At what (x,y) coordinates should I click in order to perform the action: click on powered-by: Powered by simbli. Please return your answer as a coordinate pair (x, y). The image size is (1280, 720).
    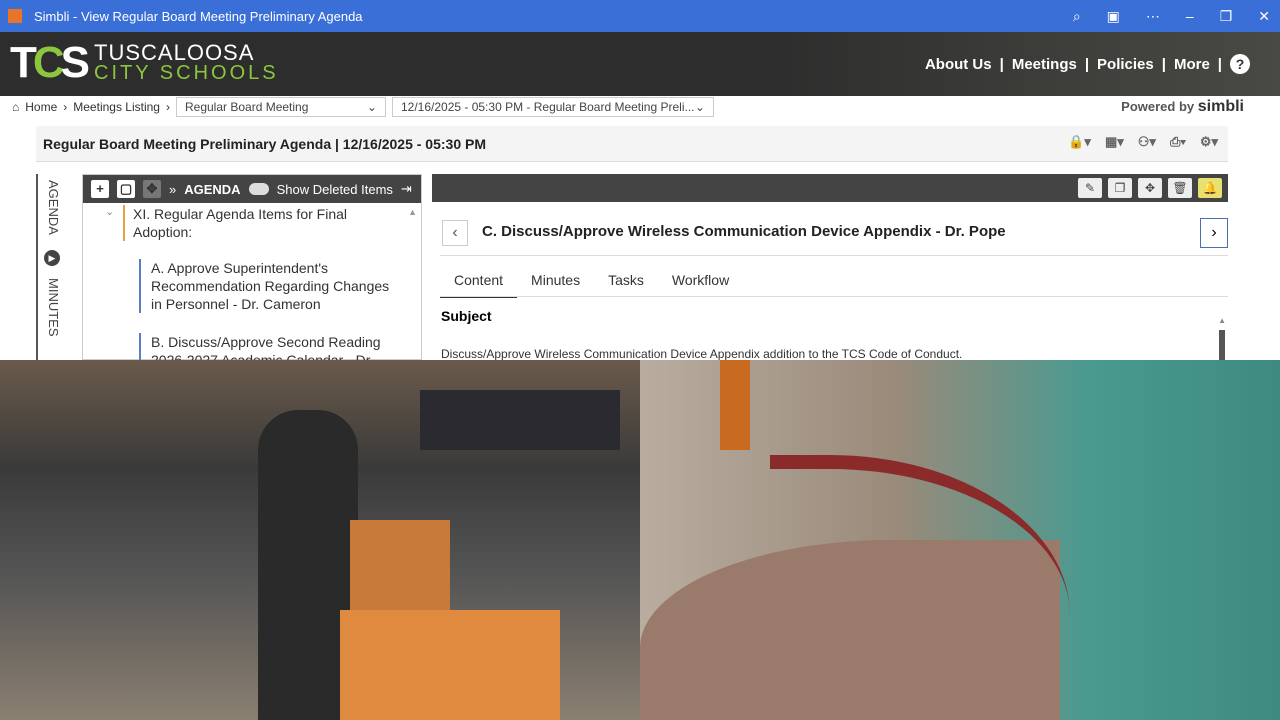
    Looking at the image, I should click on (1182, 107).